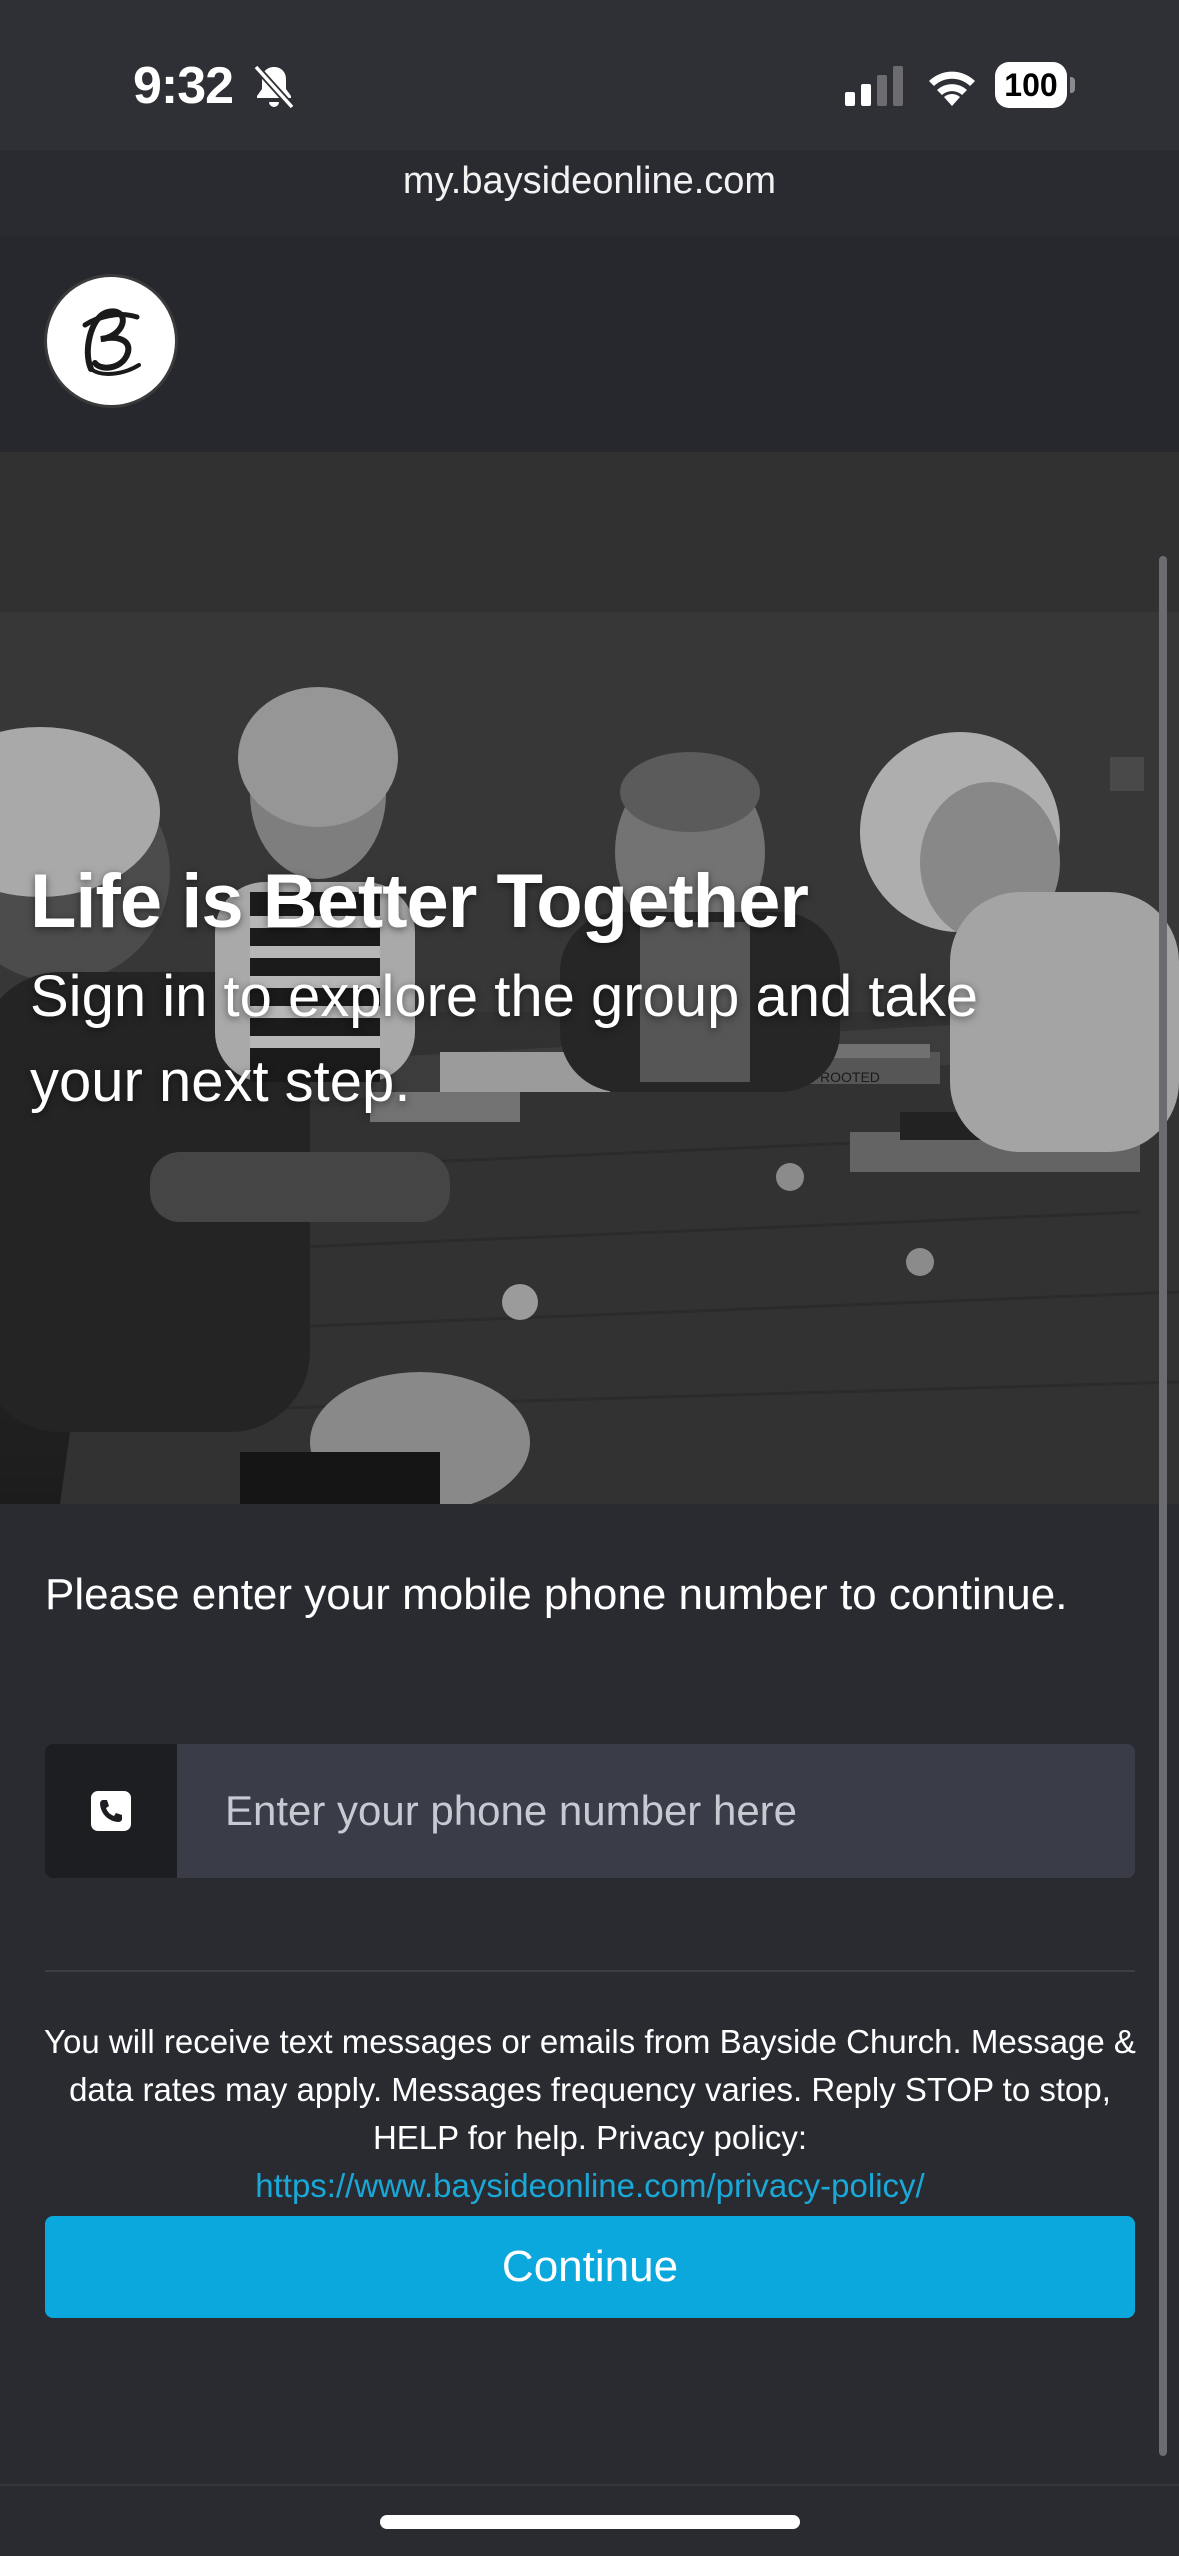 The height and width of the screenshot is (2556, 1179). I want to click on battery-level: 100, so click(1031, 85).